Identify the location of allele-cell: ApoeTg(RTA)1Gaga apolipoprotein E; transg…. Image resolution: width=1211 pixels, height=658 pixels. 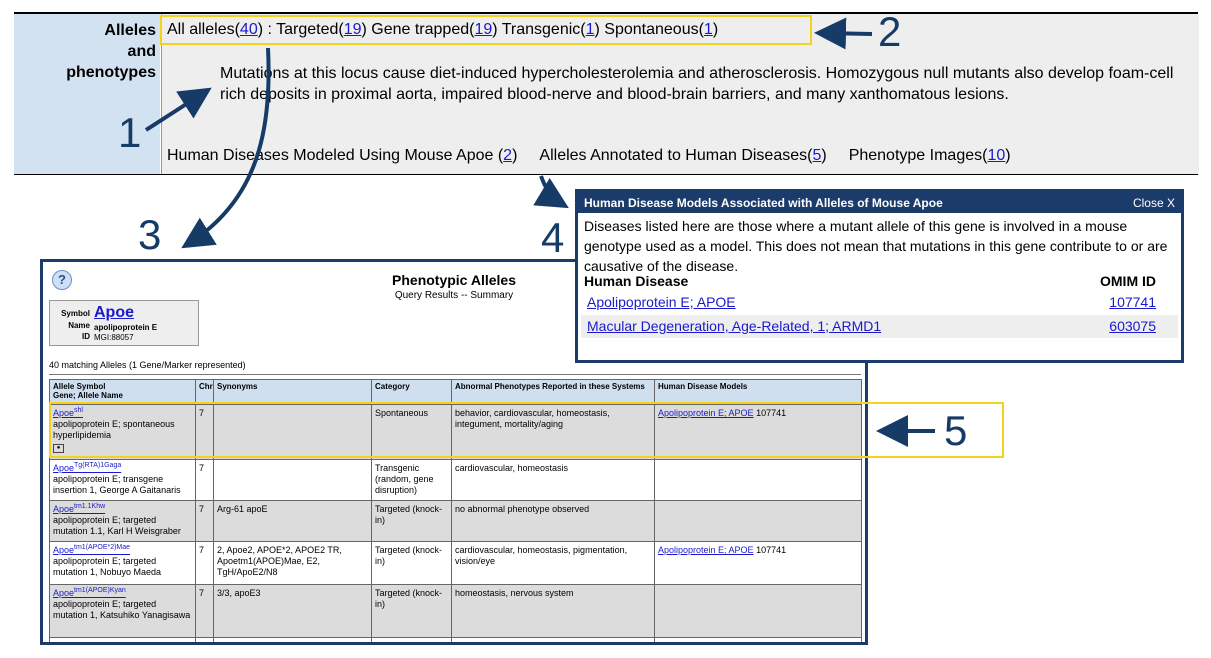
(122, 480).